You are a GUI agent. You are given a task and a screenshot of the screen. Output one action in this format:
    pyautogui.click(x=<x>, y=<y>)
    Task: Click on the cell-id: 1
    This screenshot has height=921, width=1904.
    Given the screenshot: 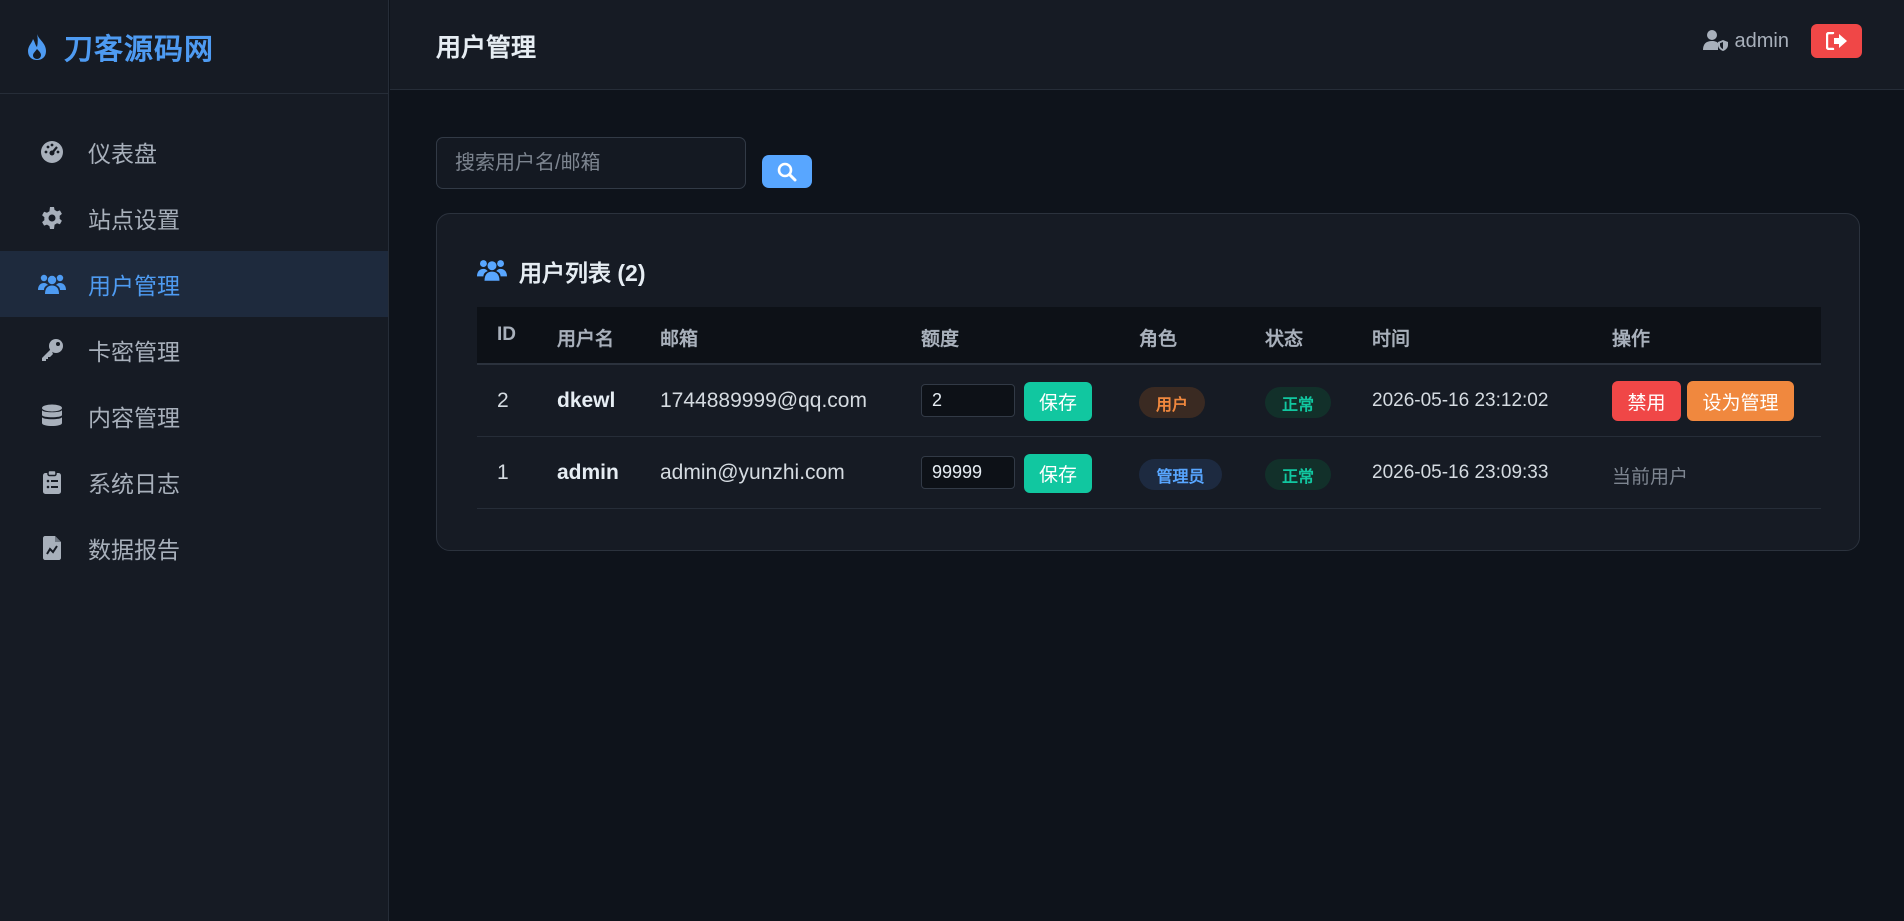 What is the action you would take?
    pyautogui.click(x=503, y=472)
    